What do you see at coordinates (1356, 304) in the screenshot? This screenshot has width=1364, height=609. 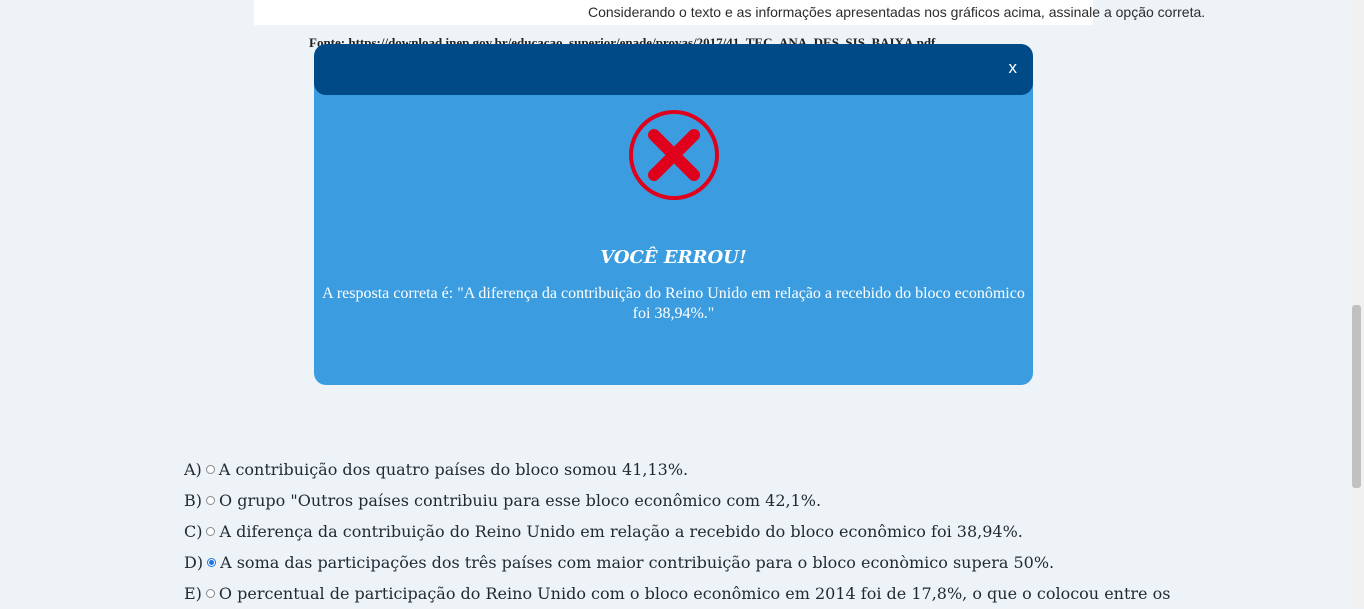 I see `page-scrollbar` at bounding box center [1356, 304].